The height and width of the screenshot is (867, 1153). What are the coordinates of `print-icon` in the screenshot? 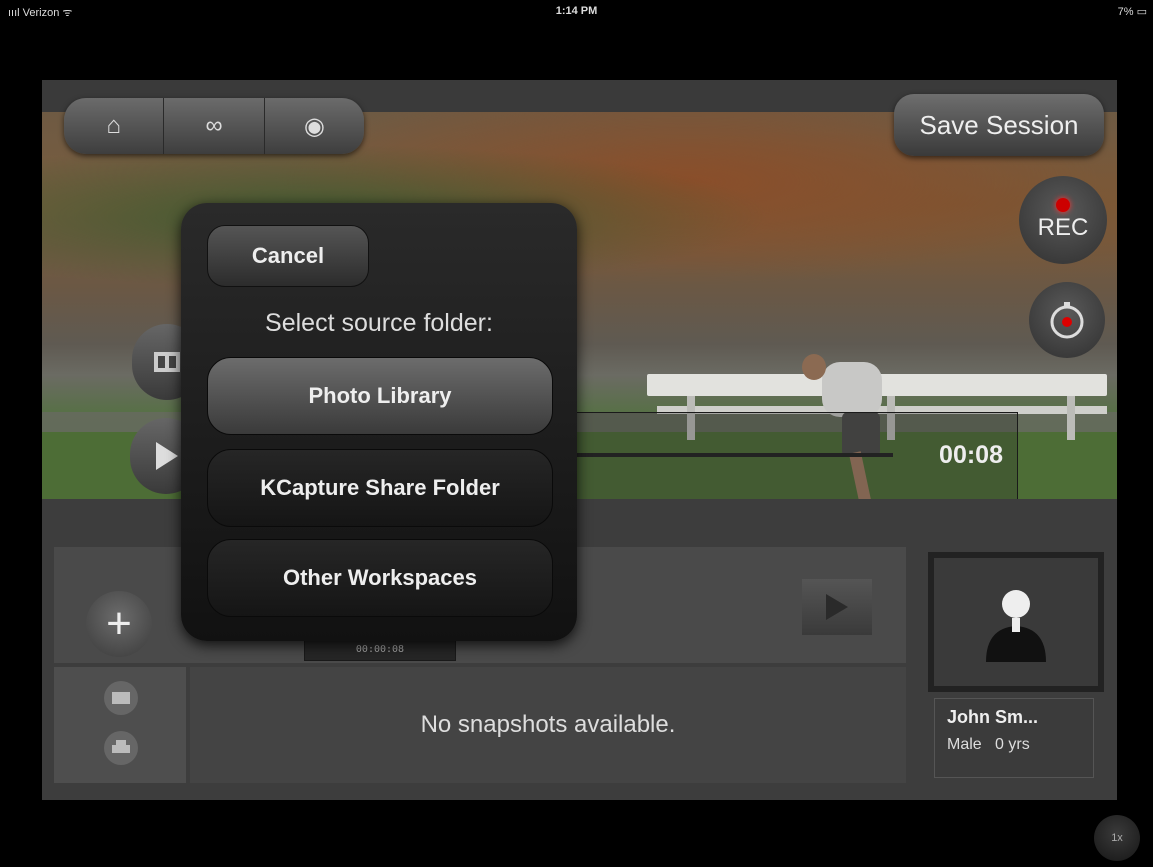 It's located at (121, 748).